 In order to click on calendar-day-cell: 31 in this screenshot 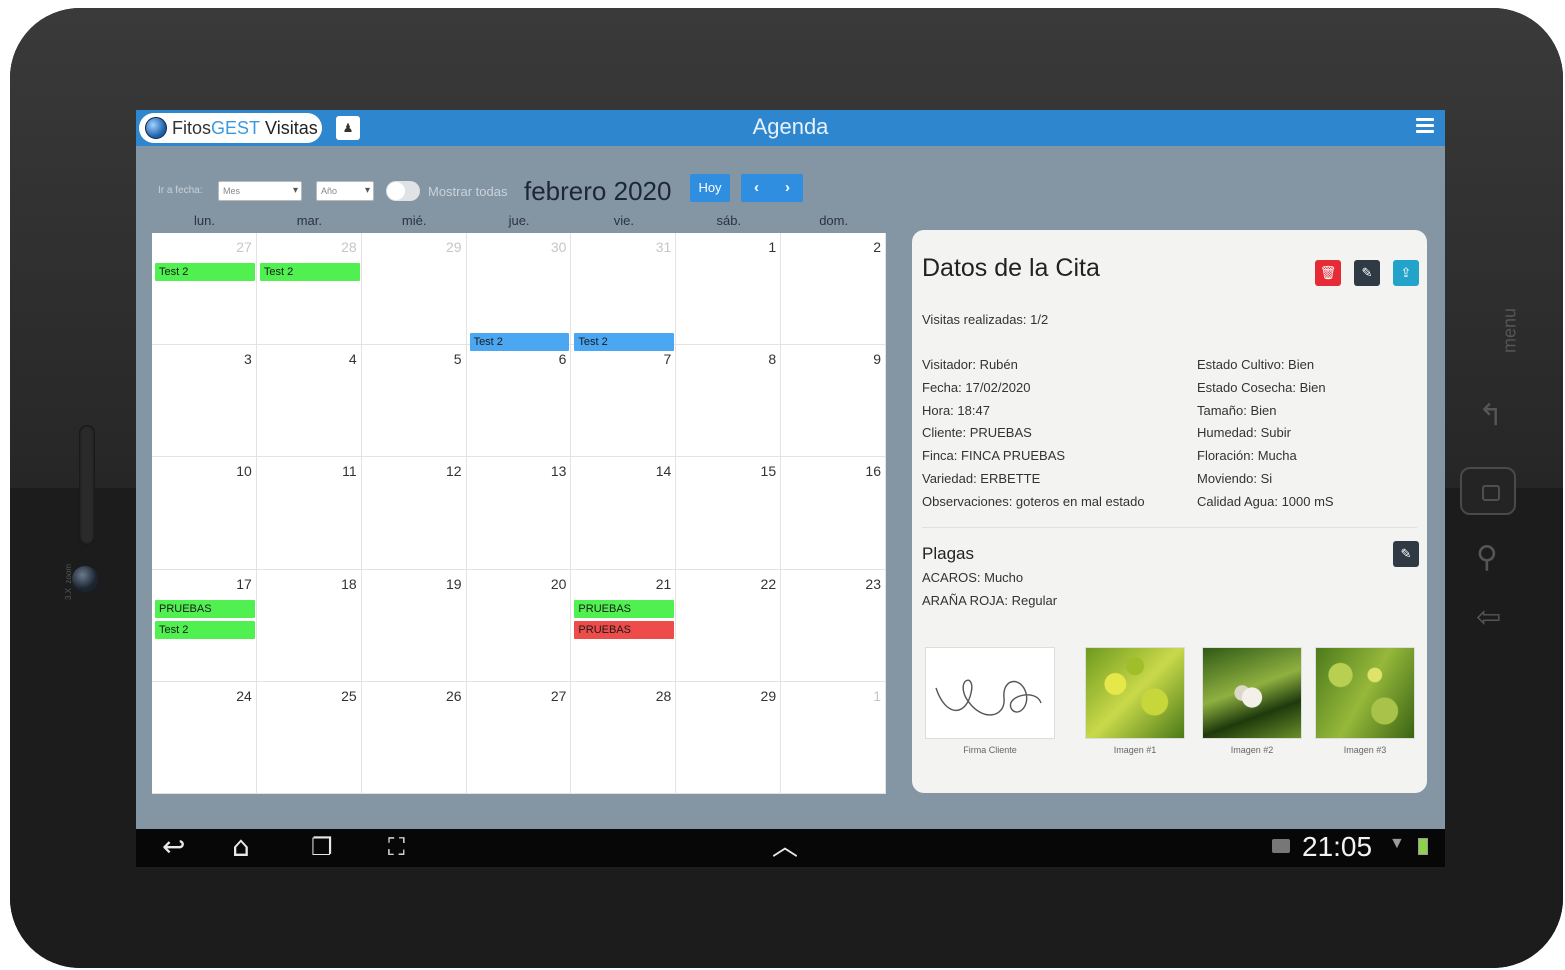, I will do `click(624, 289)`.